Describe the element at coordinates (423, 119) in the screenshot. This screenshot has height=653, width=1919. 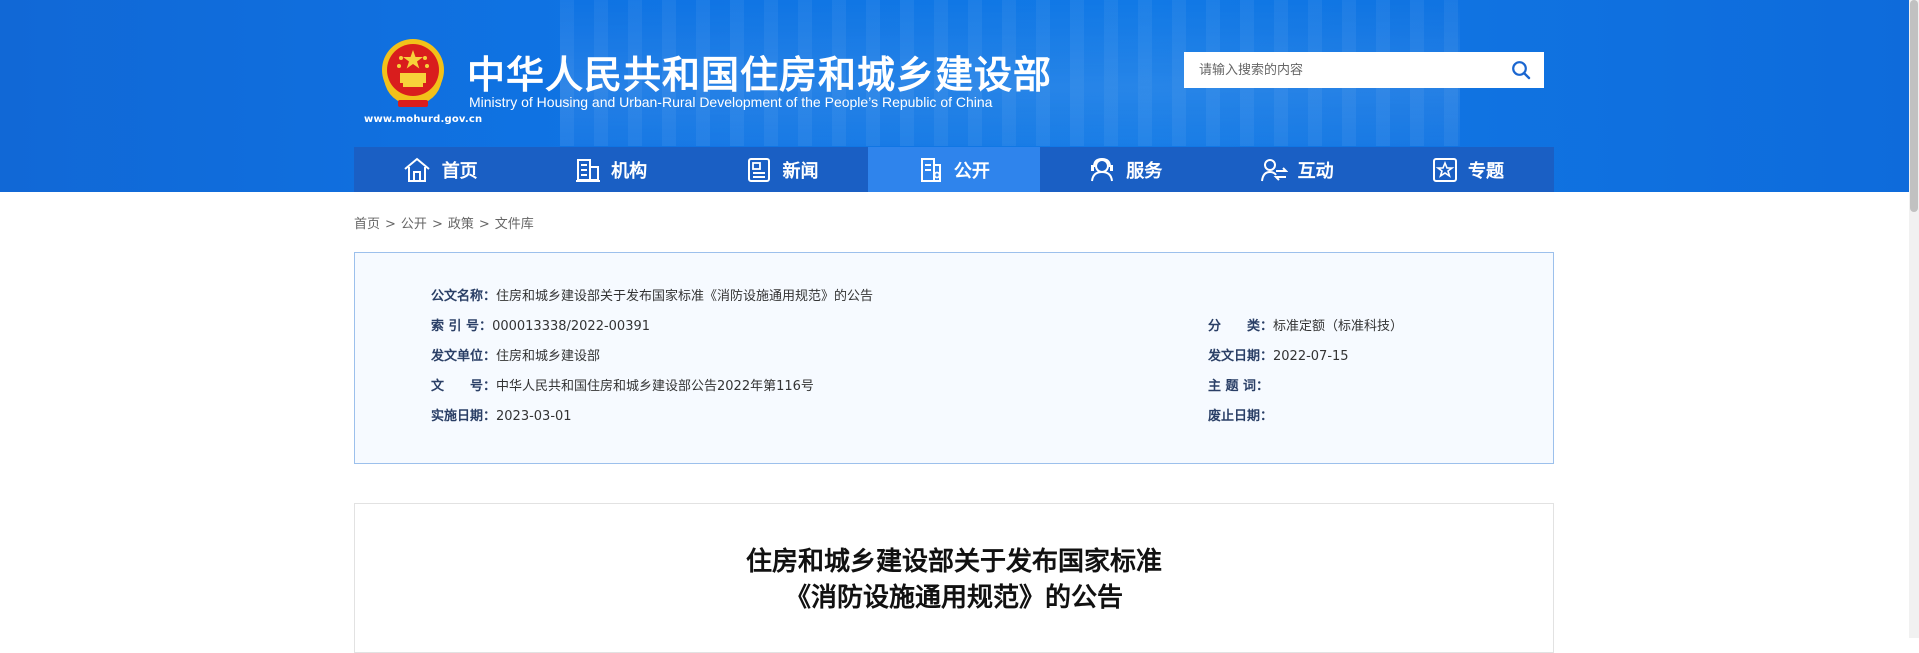
I see `site-url: www.mohurd.gov.cn` at that location.